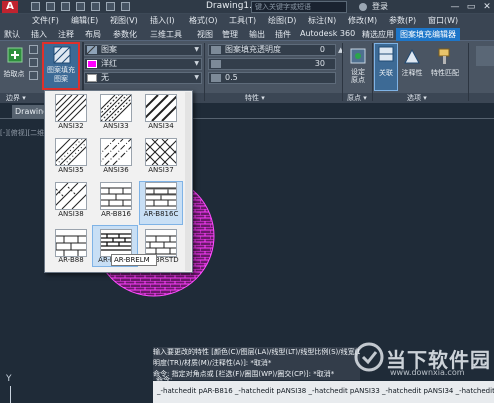 Image resolution: width=494 pixels, height=403 pixels. Describe the element at coordinates (485, 56) in the screenshot. I see `close-hatch-editor-button` at that location.